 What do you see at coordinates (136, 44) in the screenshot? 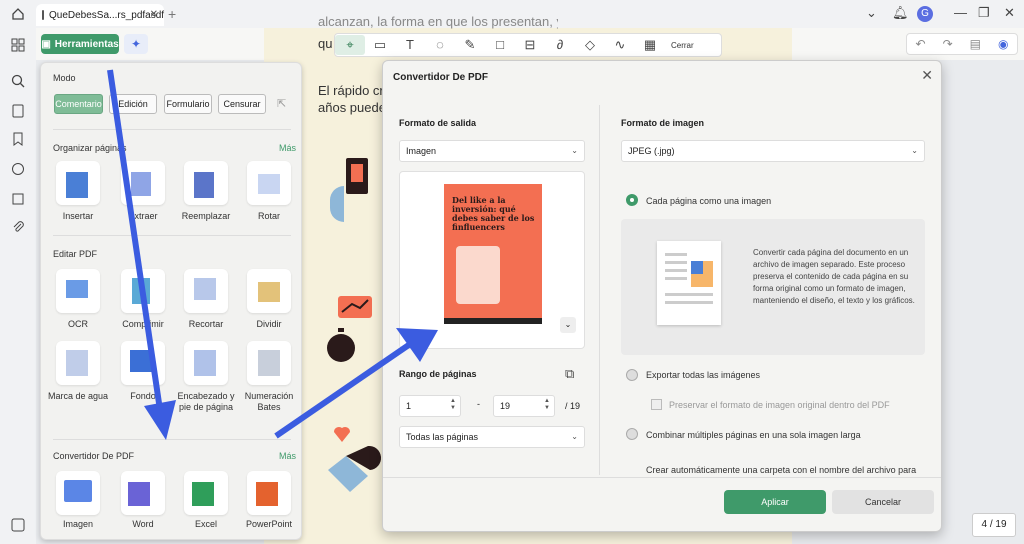
I see `ai-sparkle-icon: ✦` at bounding box center [136, 44].